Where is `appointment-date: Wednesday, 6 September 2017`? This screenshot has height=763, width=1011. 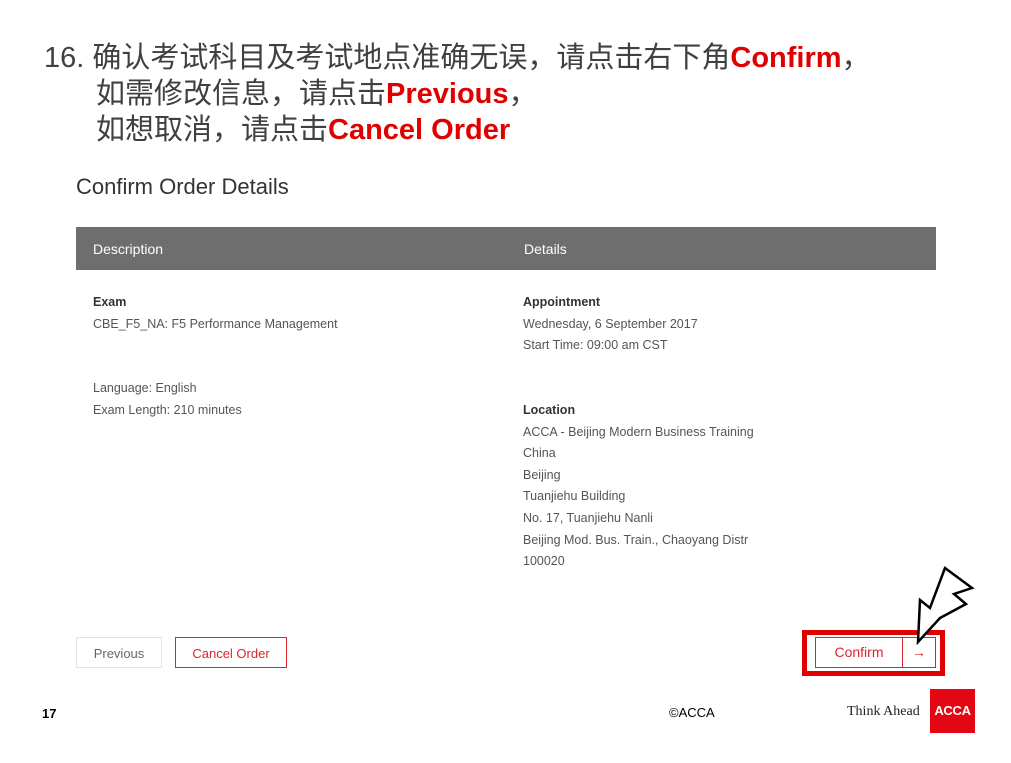 appointment-date: Wednesday, 6 September 2017 is located at coordinates (610, 323).